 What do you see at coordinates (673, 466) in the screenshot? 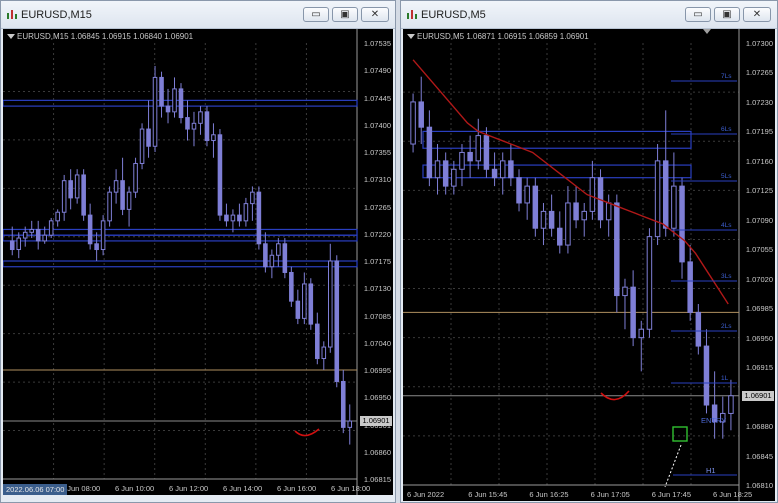
I see `trade-path-line` at bounding box center [673, 466].